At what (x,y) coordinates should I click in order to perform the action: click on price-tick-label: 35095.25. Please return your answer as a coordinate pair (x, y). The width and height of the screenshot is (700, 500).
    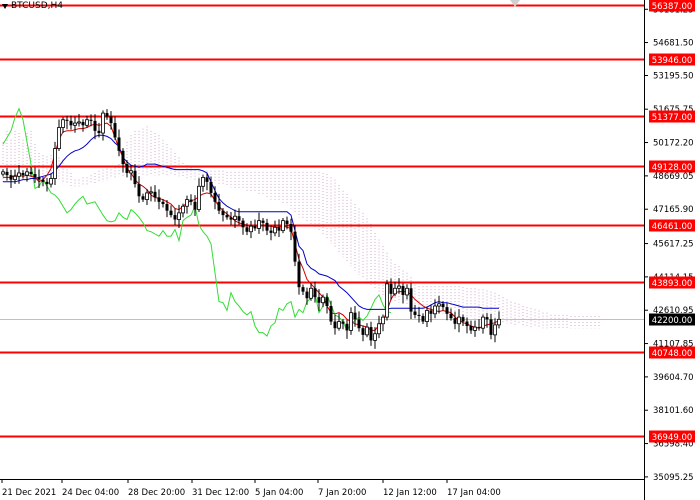
    Looking at the image, I should click on (673, 478).